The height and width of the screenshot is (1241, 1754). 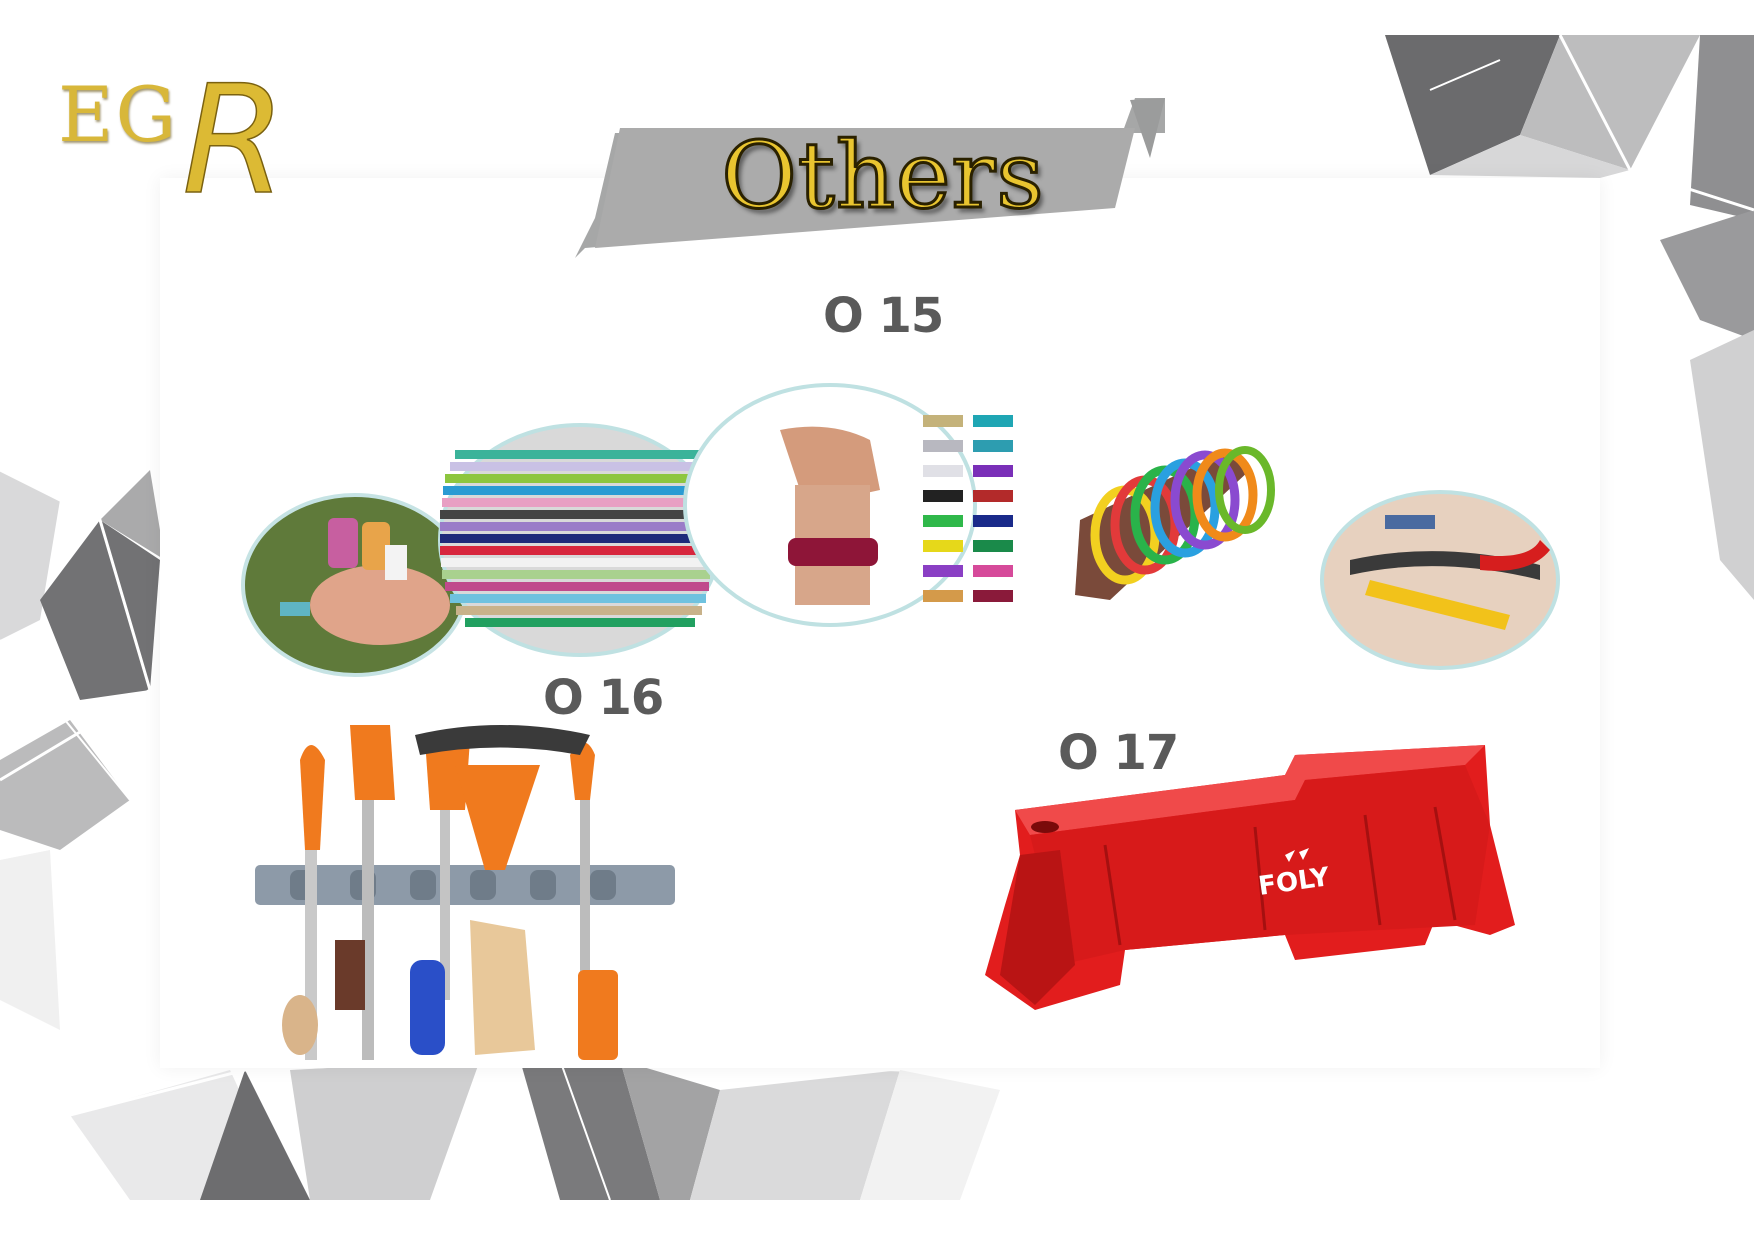 I want to click on wristband-photo-silicone, so click(x=1175, y=523).